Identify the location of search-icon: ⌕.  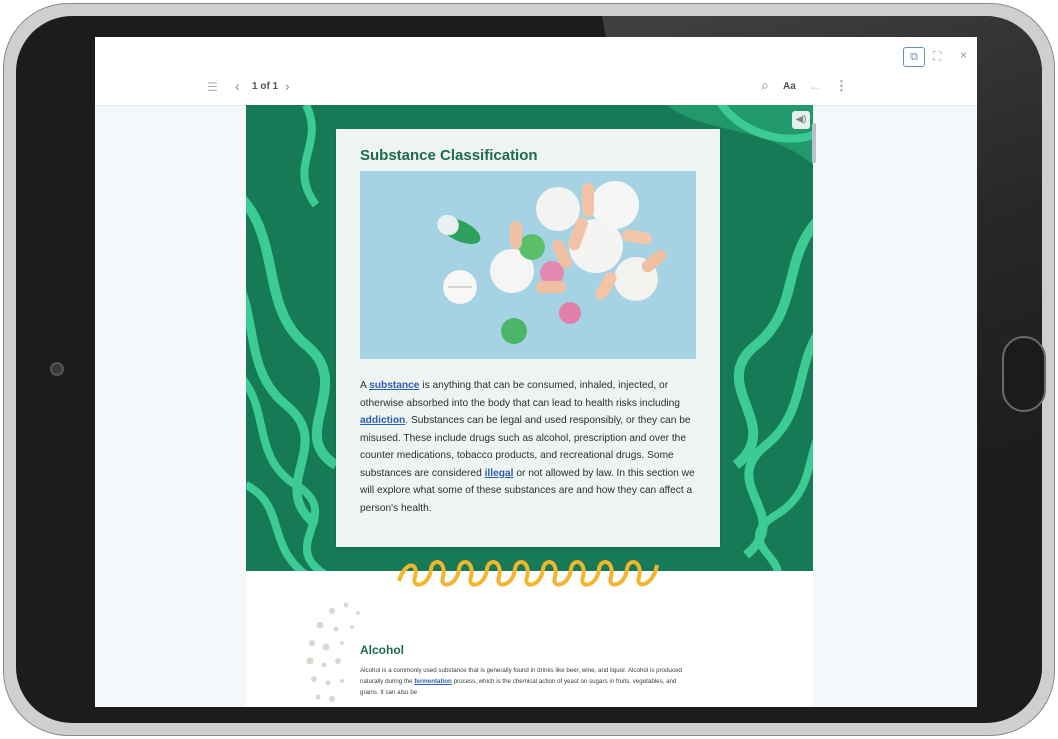
(765, 85).